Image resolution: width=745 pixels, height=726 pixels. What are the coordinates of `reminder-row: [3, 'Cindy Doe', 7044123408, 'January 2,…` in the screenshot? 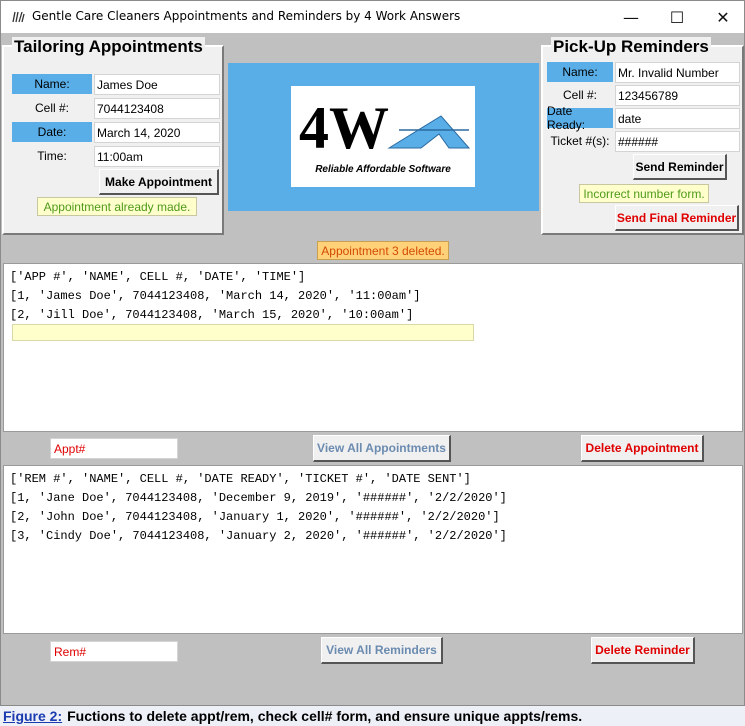 It's located at (258, 536).